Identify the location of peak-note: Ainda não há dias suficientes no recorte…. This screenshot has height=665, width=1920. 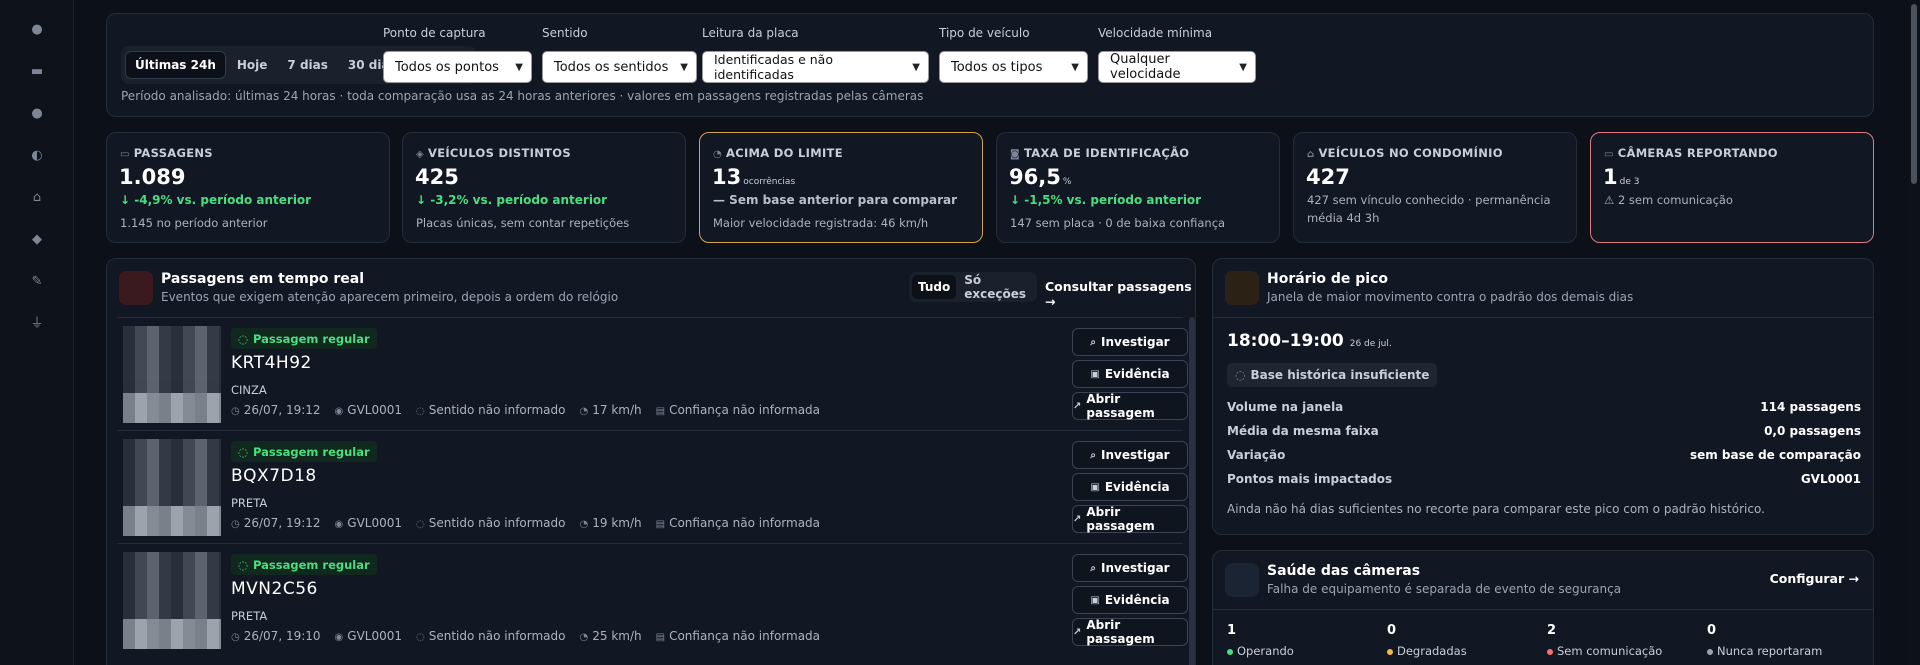
(1496, 509).